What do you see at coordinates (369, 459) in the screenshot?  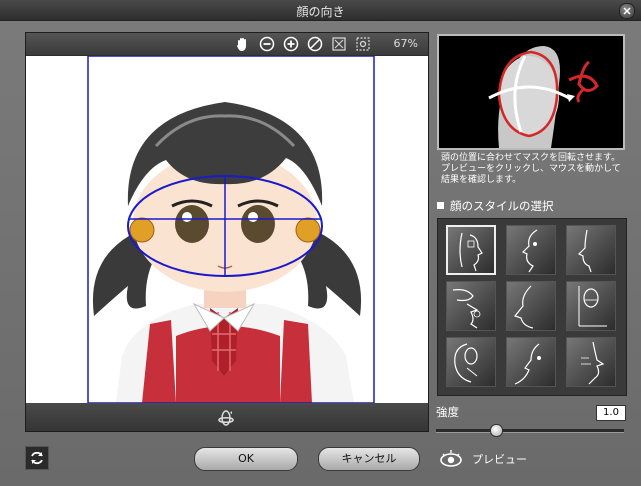 I see `cancel-button: キャンセル` at bounding box center [369, 459].